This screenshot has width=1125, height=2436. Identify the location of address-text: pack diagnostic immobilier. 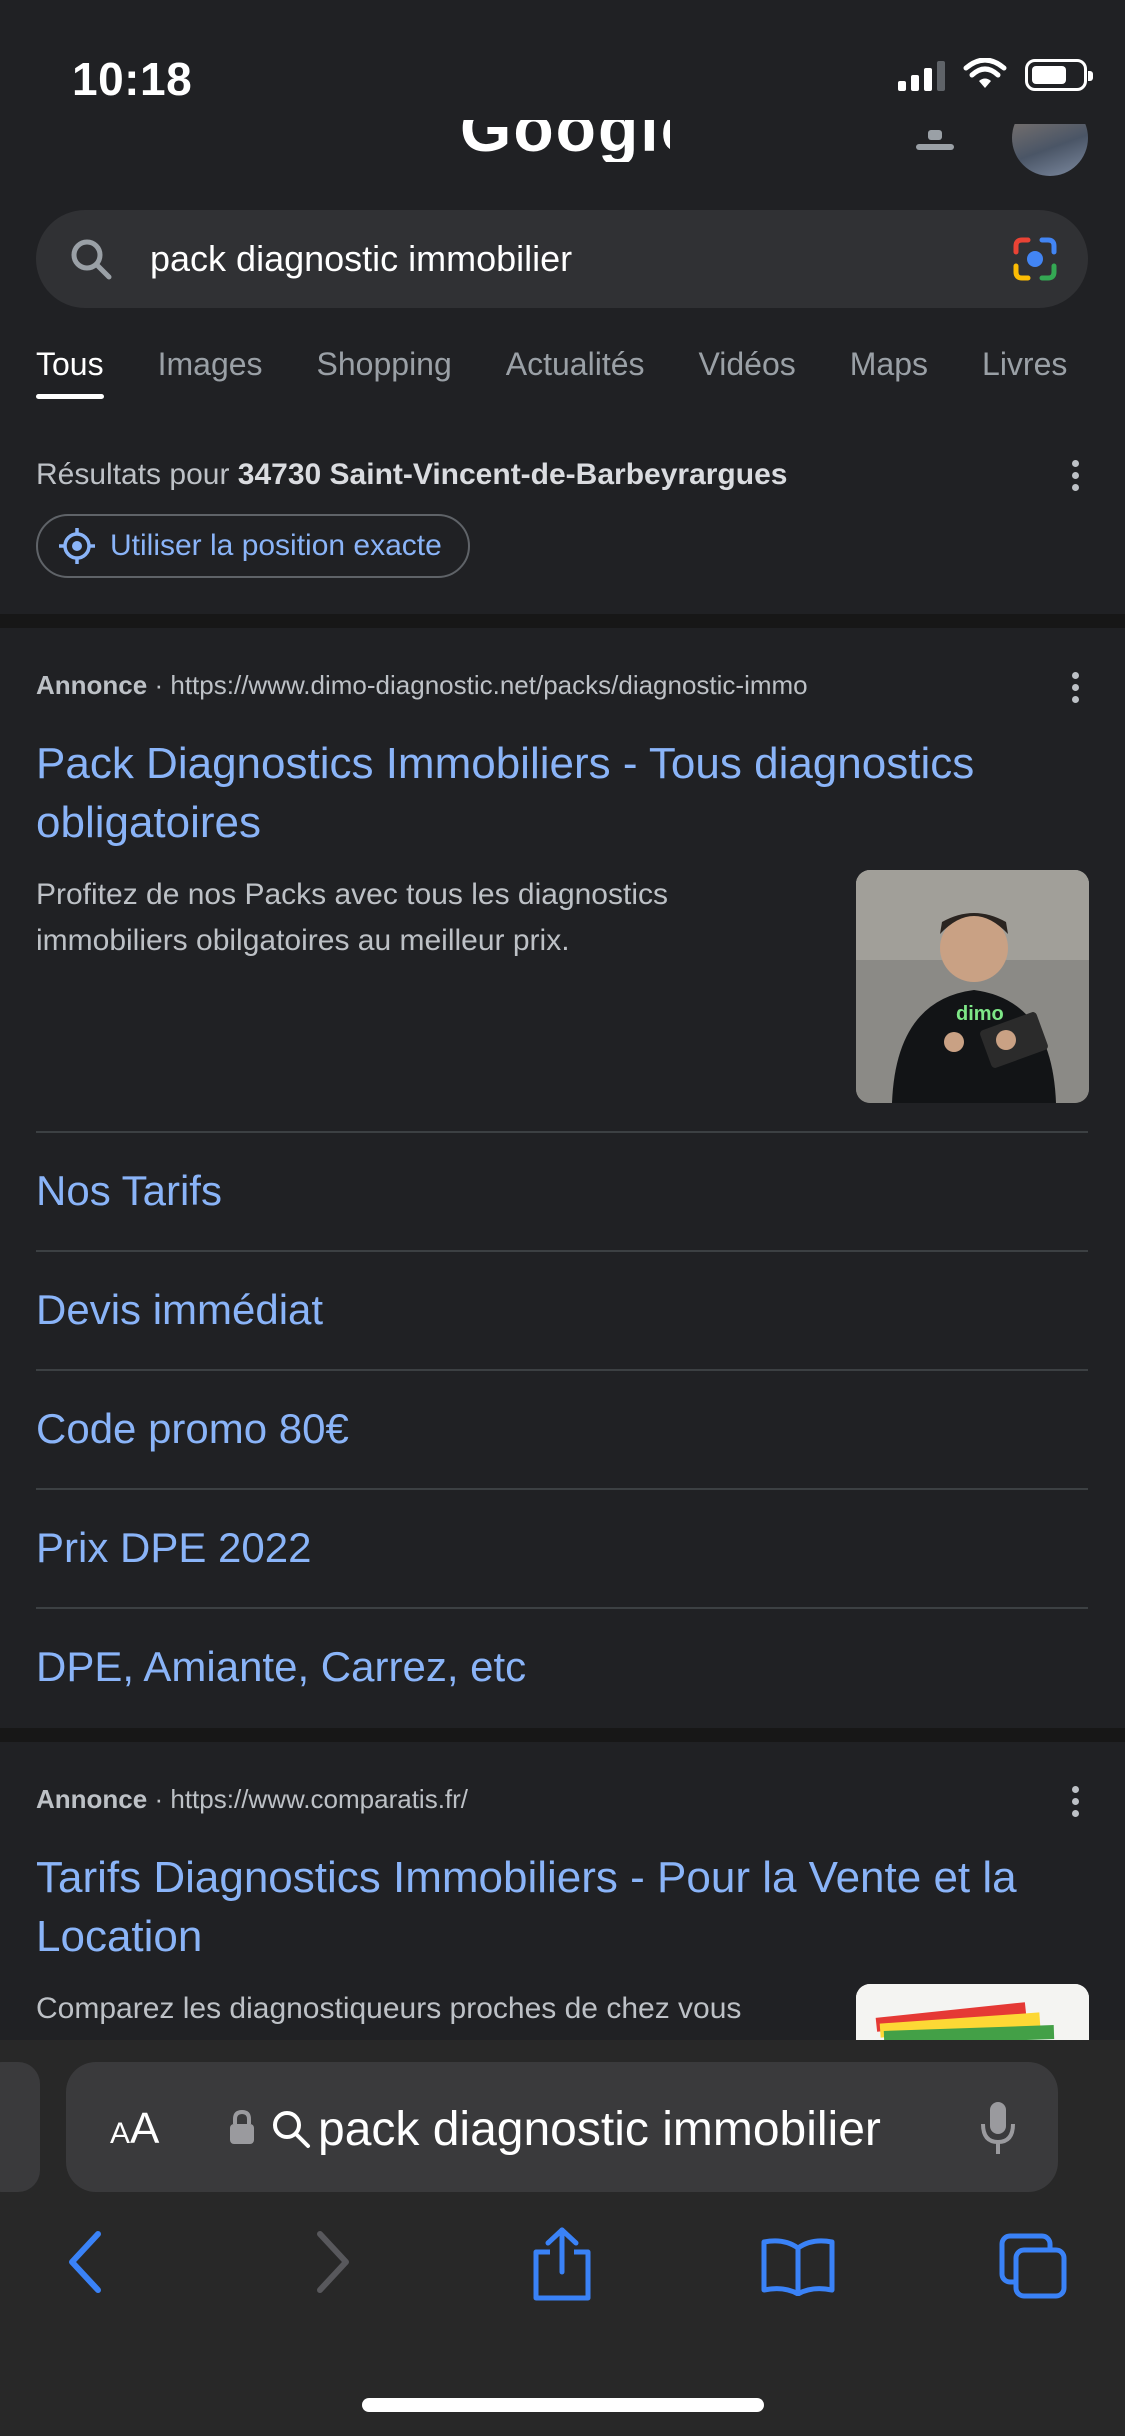
(599, 2129).